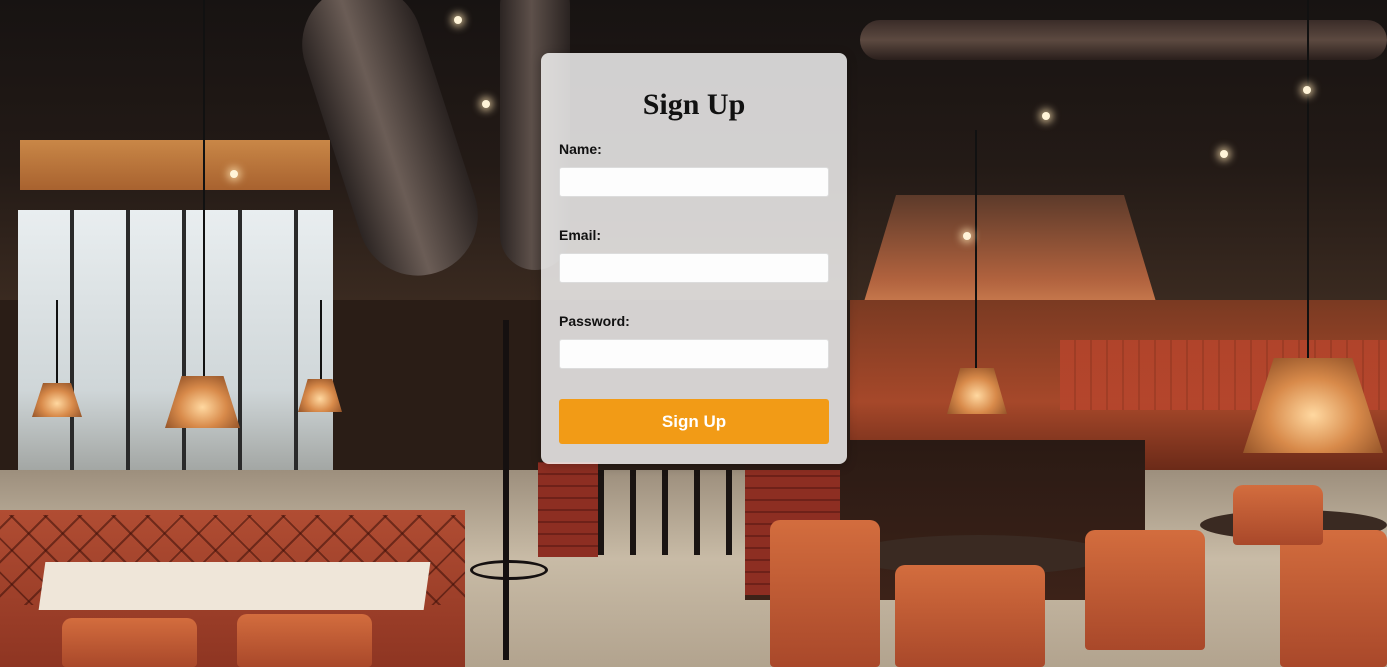  Describe the element at coordinates (594, 321) in the screenshot. I see `password-label: Password:` at that location.